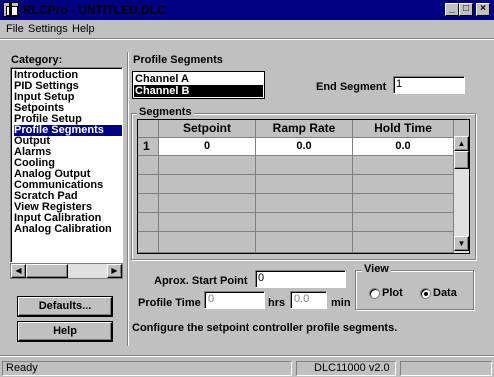  I want to click on row-number: 1, so click(148, 147).